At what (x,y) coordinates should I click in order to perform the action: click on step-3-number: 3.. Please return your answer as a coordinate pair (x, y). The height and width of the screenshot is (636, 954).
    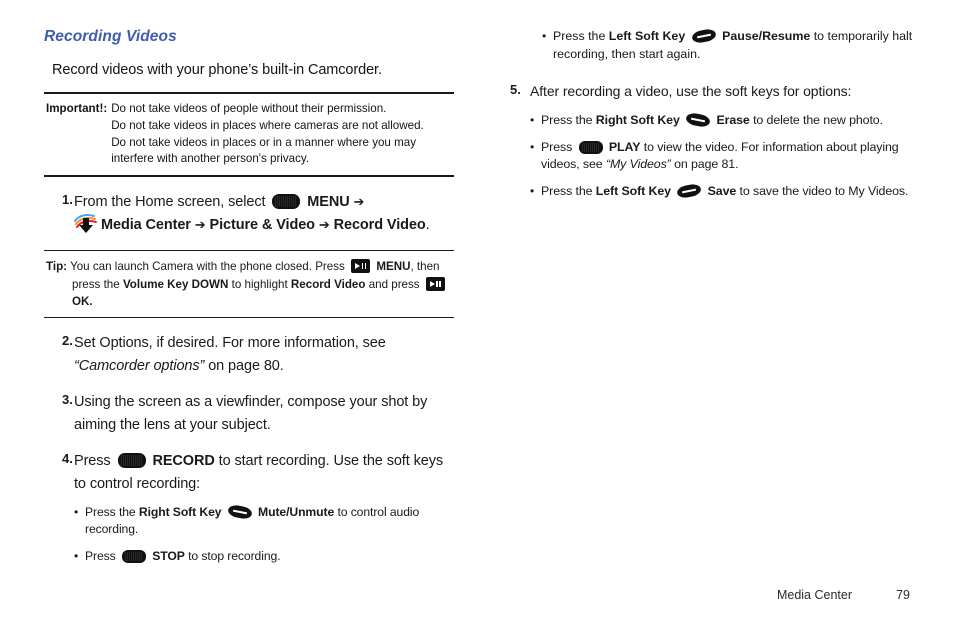
    Looking at the image, I should click on (67, 400).